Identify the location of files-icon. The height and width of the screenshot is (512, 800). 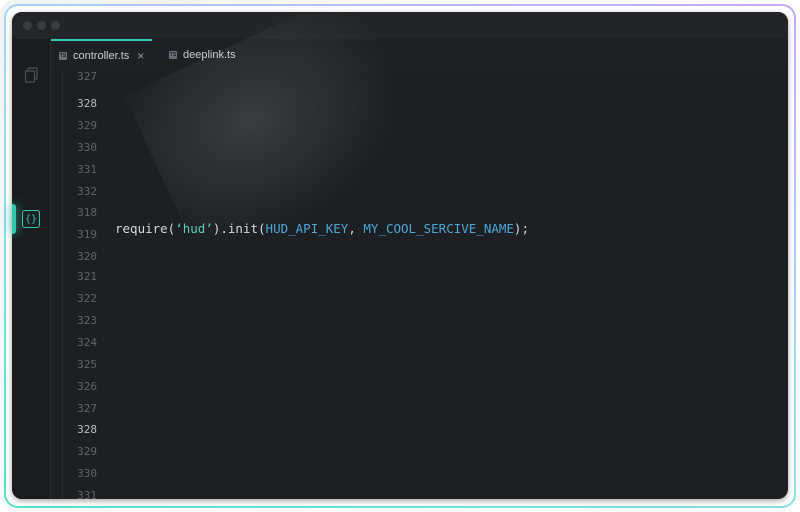
(32, 75).